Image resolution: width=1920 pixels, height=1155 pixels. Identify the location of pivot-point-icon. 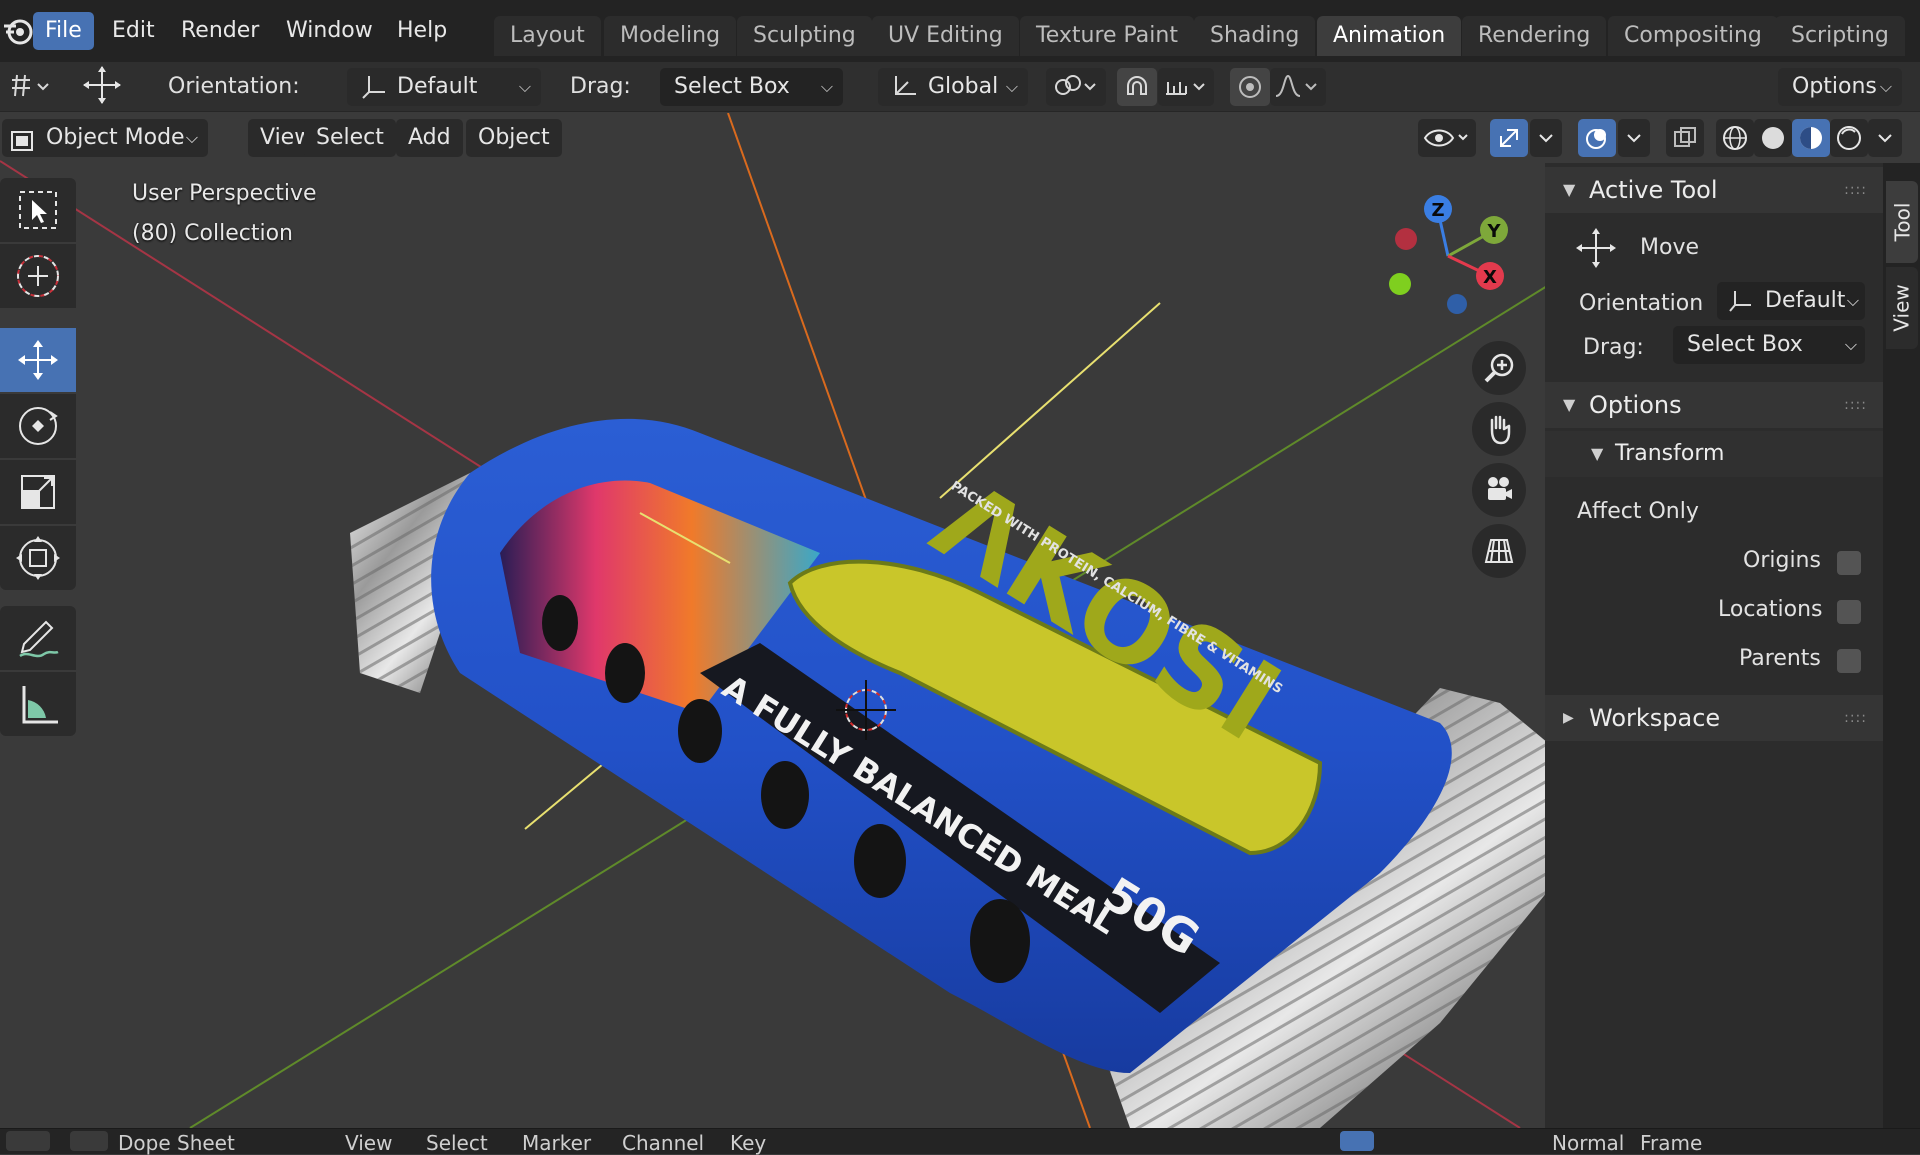
(1076, 87).